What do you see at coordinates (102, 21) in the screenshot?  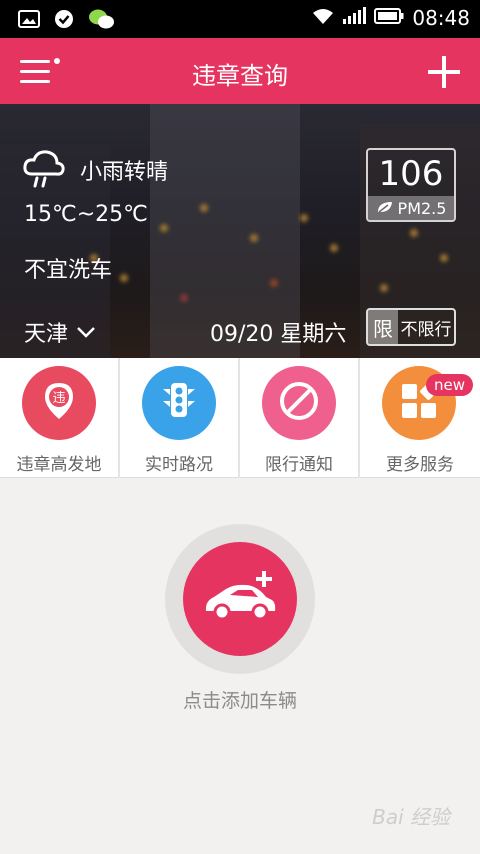 I see `wechat-icon` at bounding box center [102, 21].